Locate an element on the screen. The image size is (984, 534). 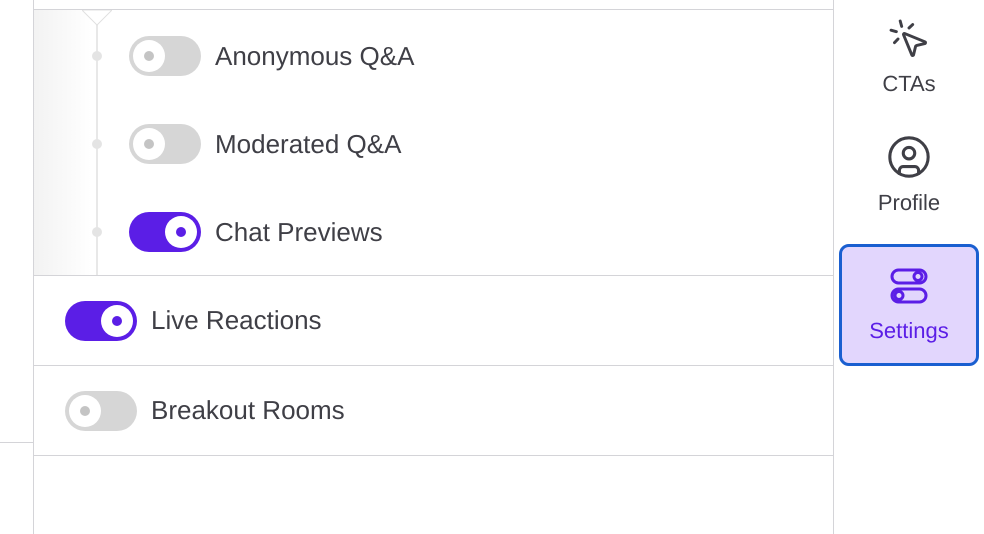
profile-icon is located at coordinates (909, 157).